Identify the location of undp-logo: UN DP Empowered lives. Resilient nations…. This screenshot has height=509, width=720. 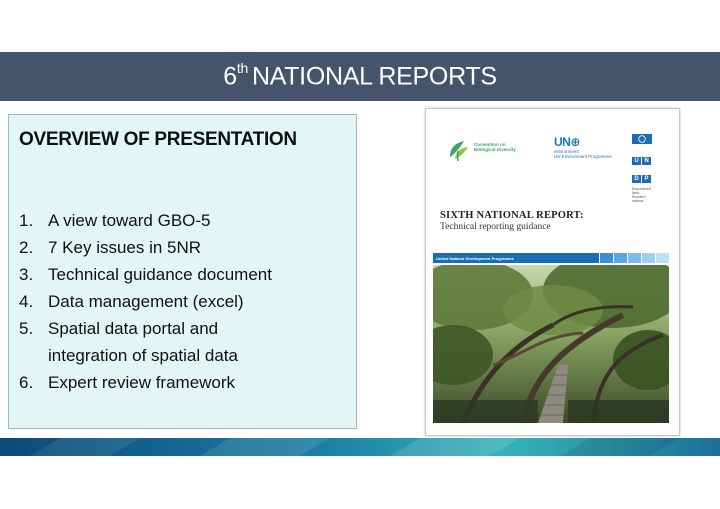
(643, 167).